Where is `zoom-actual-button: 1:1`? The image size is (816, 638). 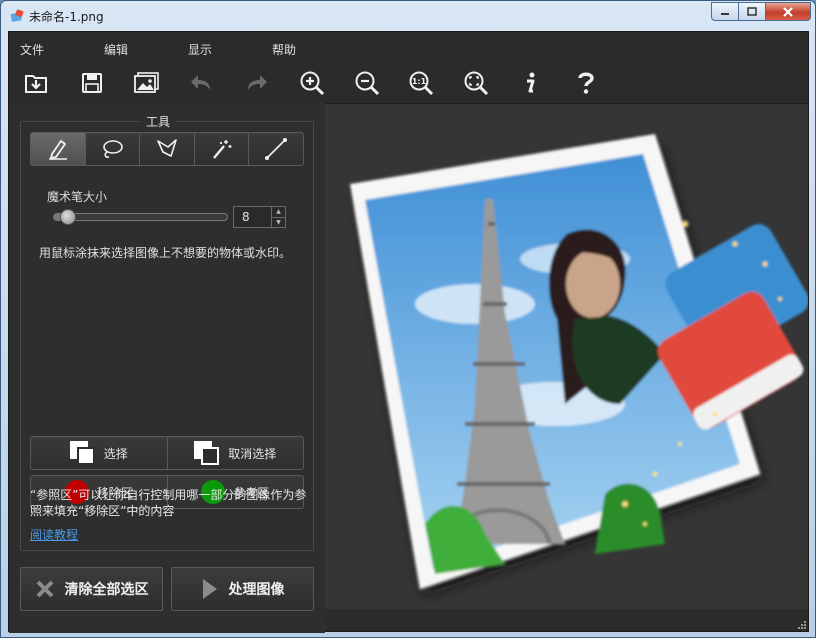
zoom-actual-button: 1:1 is located at coordinates (421, 83).